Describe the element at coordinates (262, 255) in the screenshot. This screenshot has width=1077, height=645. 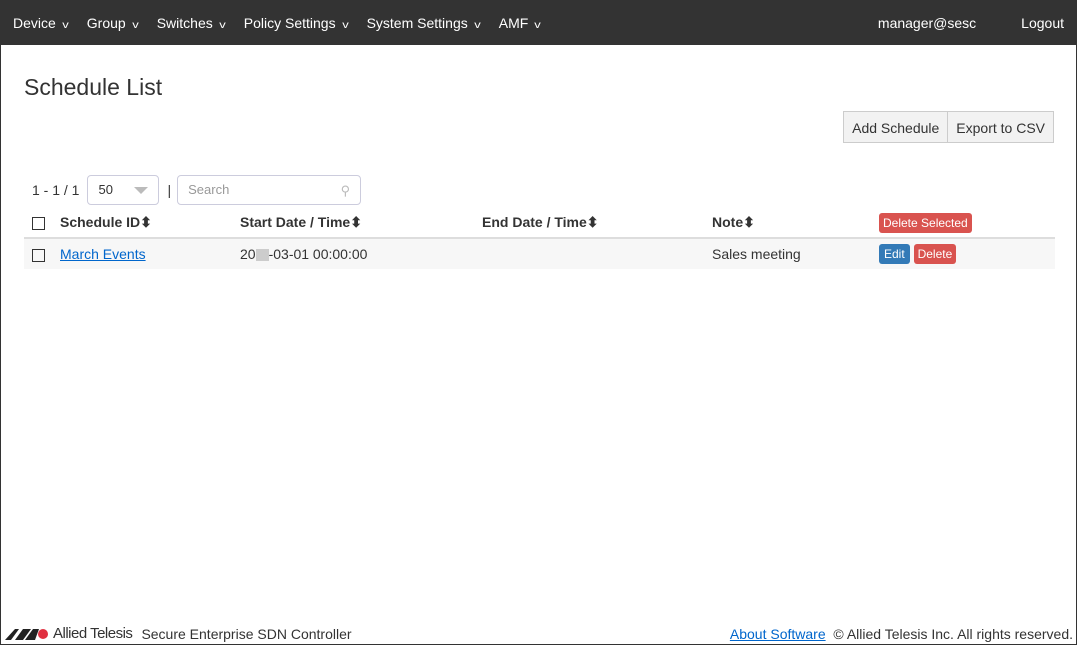
I see `redacted-block` at that location.